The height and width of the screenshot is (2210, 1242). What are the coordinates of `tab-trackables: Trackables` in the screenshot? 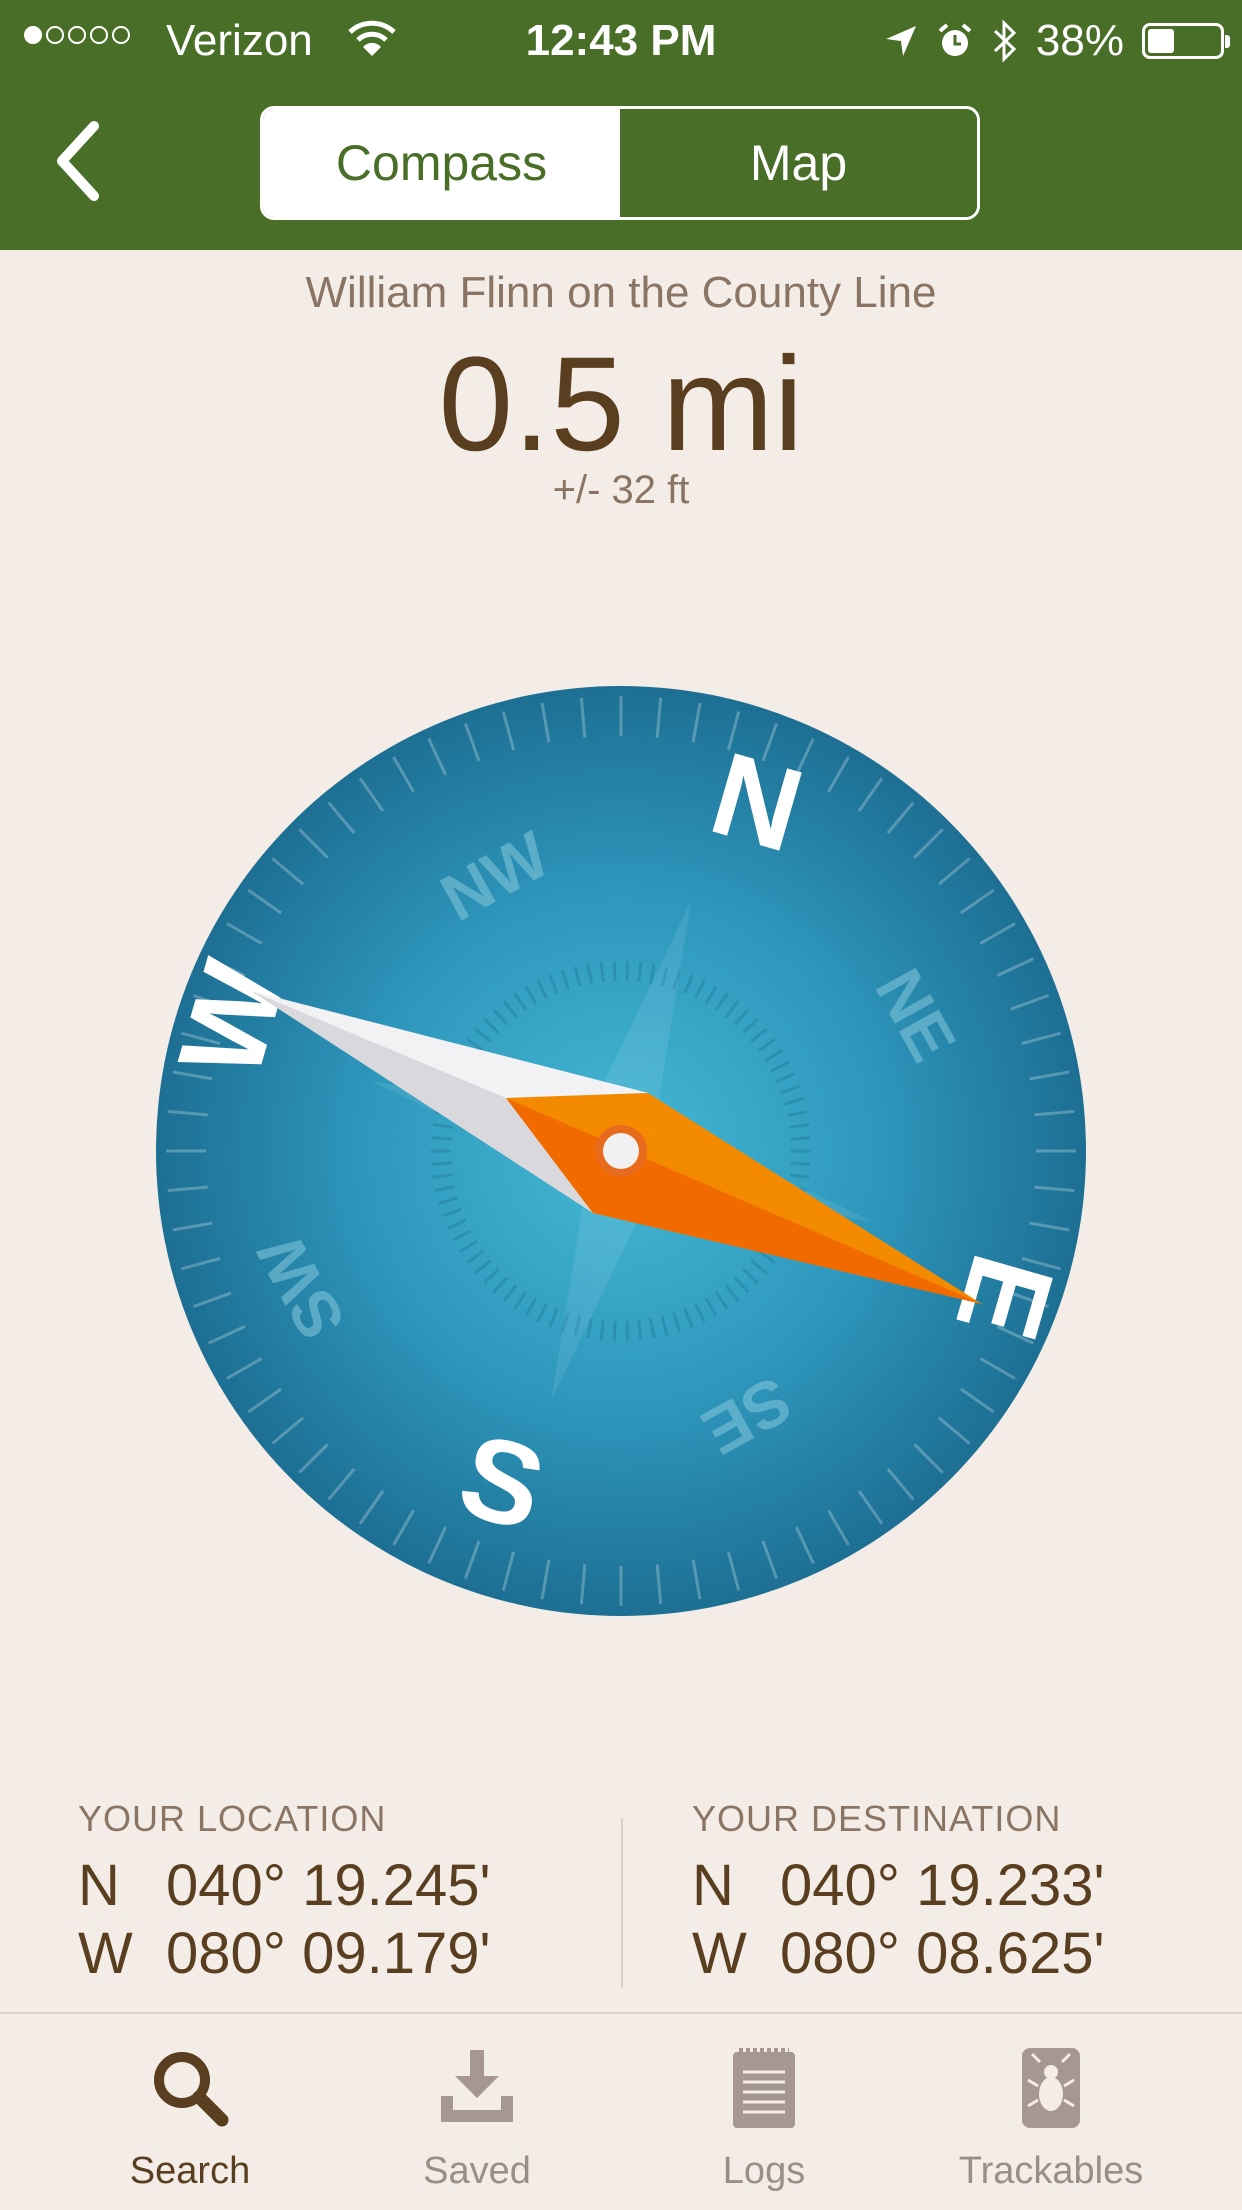 It's located at (1051, 2112).